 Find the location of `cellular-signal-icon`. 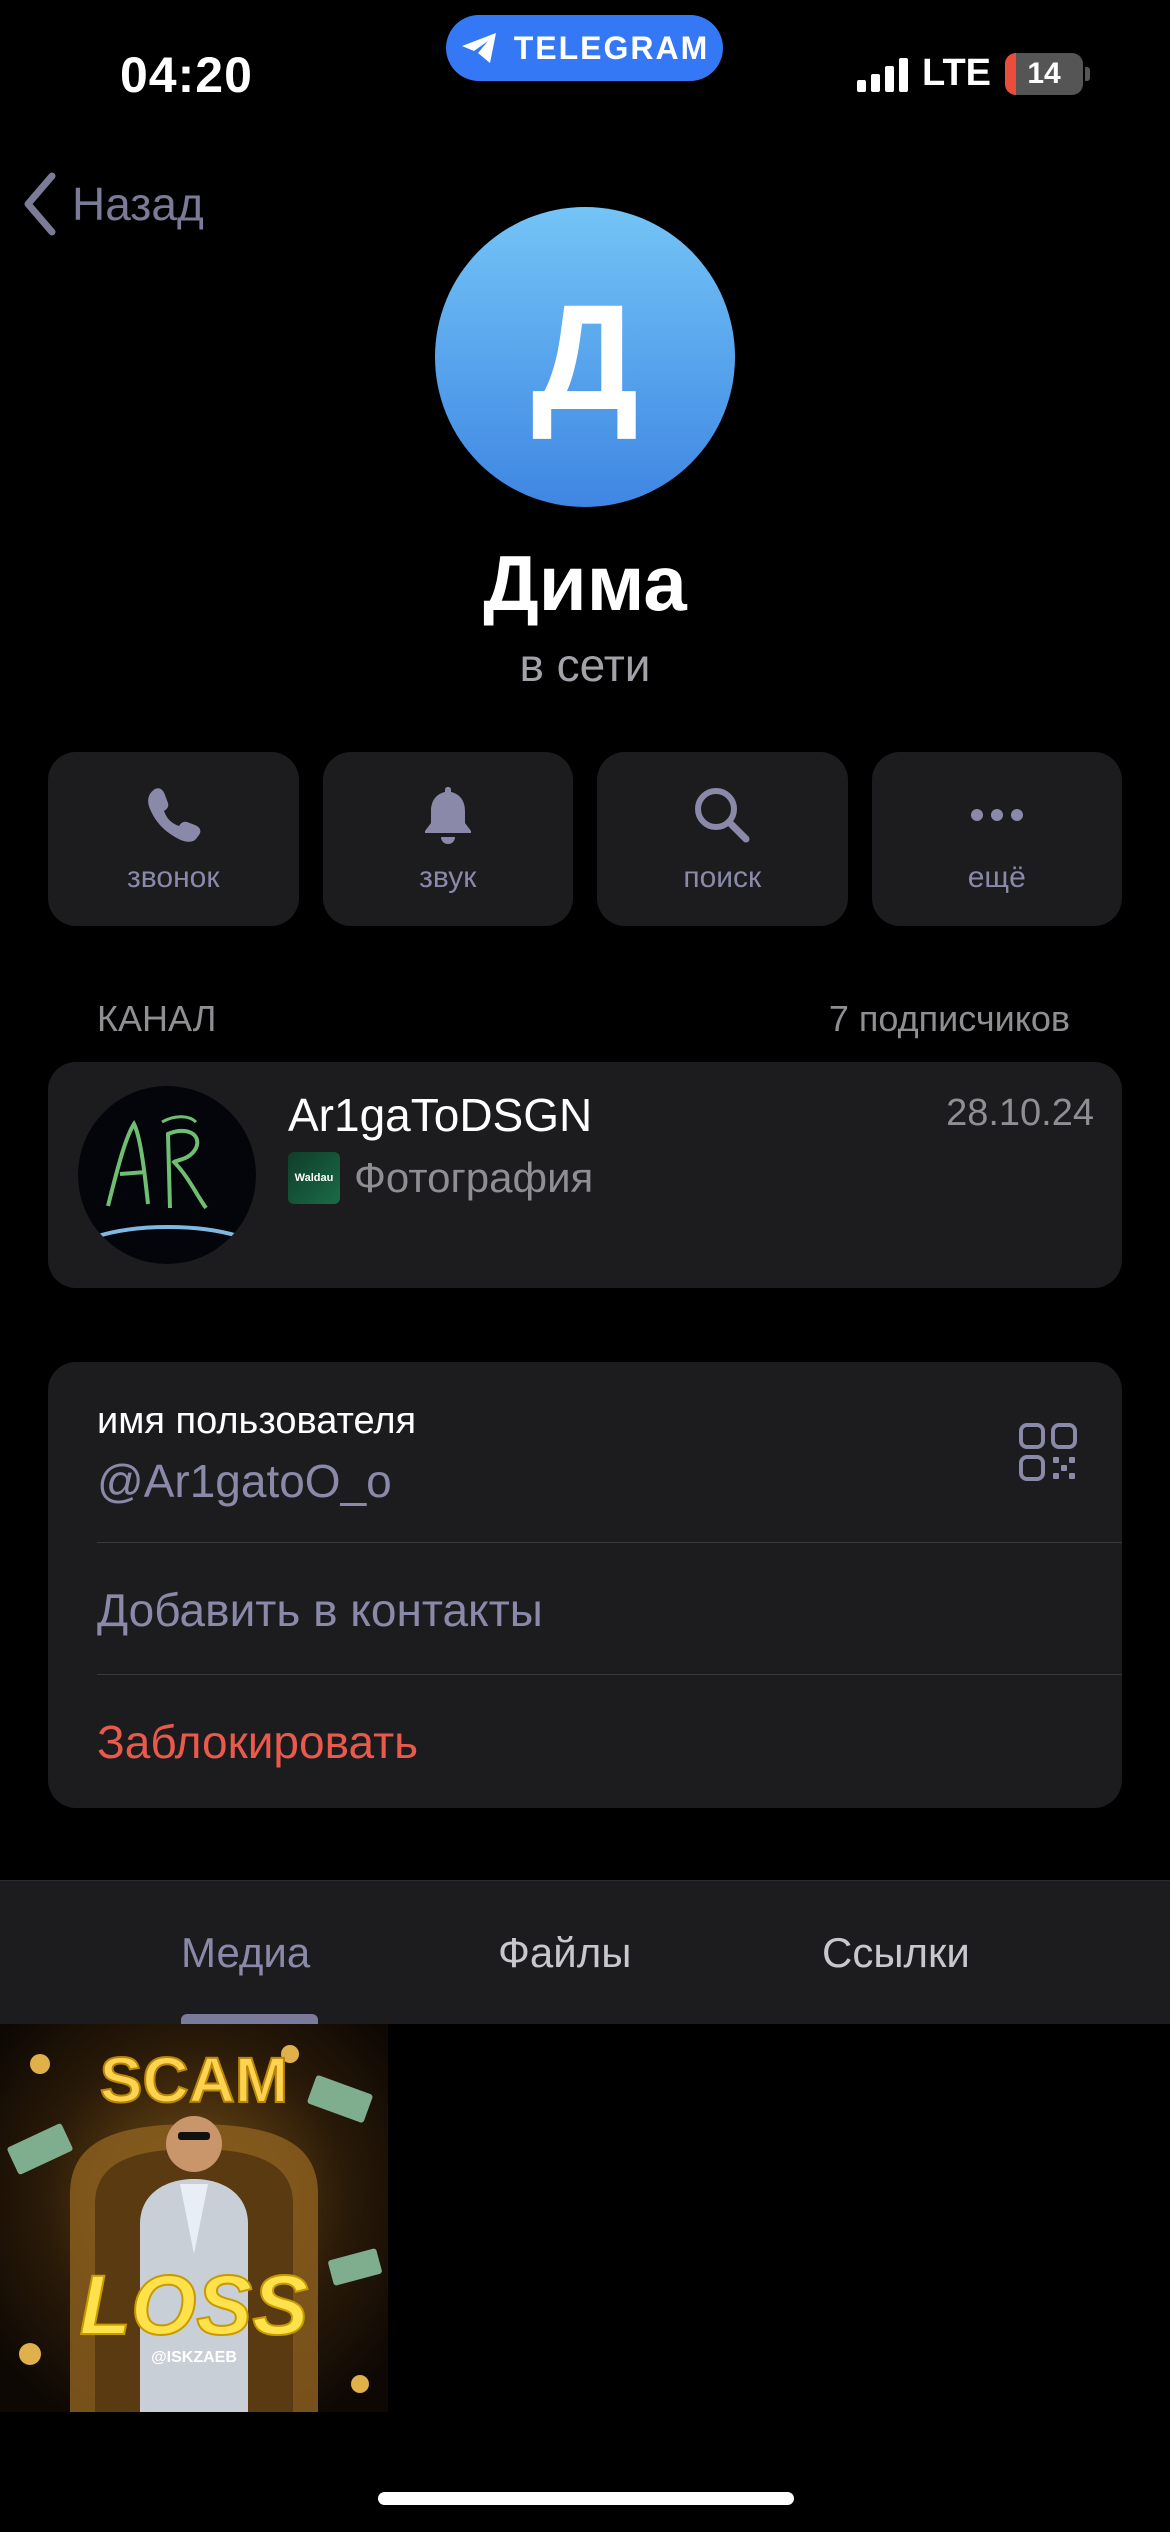

cellular-signal-icon is located at coordinates (883, 74).